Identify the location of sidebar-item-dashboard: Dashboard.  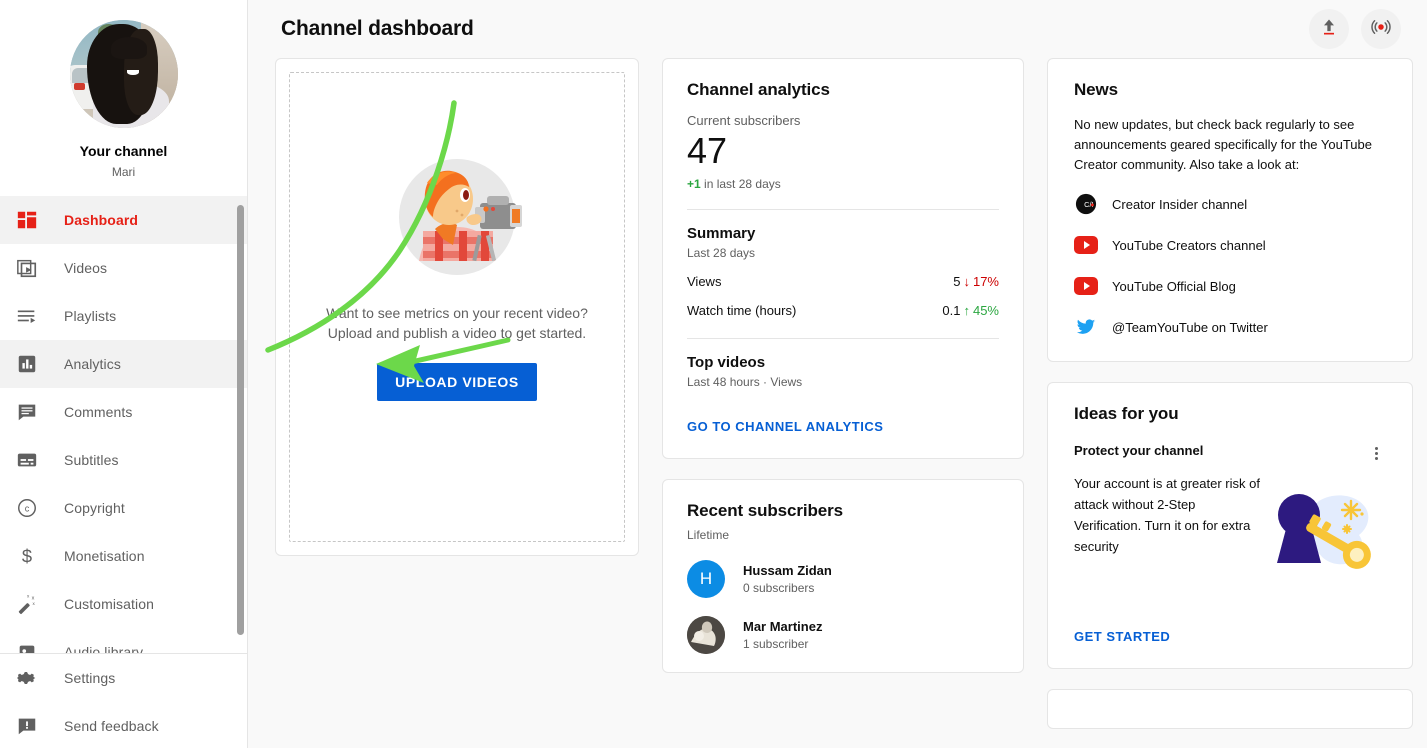
(123, 220).